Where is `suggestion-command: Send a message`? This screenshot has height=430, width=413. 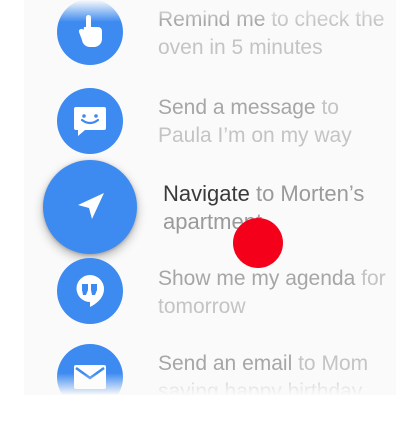 suggestion-command: Send a message is located at coordinates (237, 107).